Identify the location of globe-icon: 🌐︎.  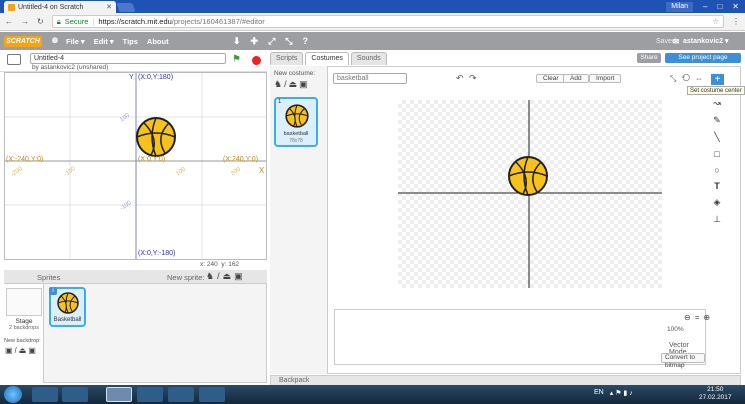
(55, 41).